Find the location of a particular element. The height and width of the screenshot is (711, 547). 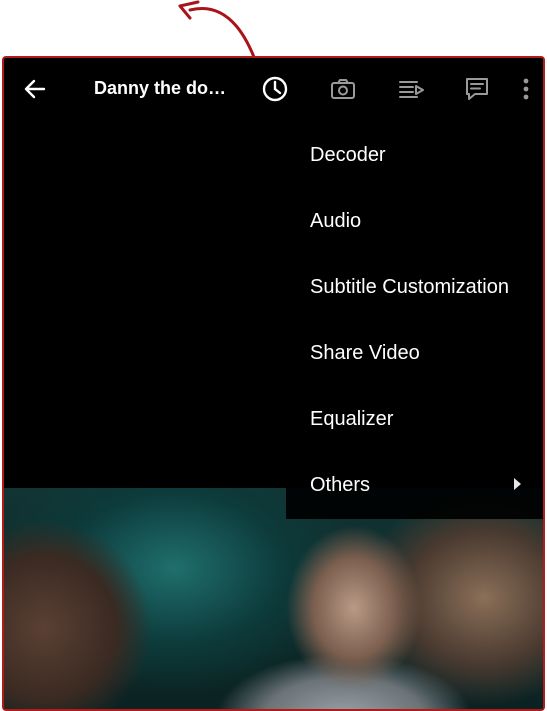

more-options-button is located at coordinates (526, 89).